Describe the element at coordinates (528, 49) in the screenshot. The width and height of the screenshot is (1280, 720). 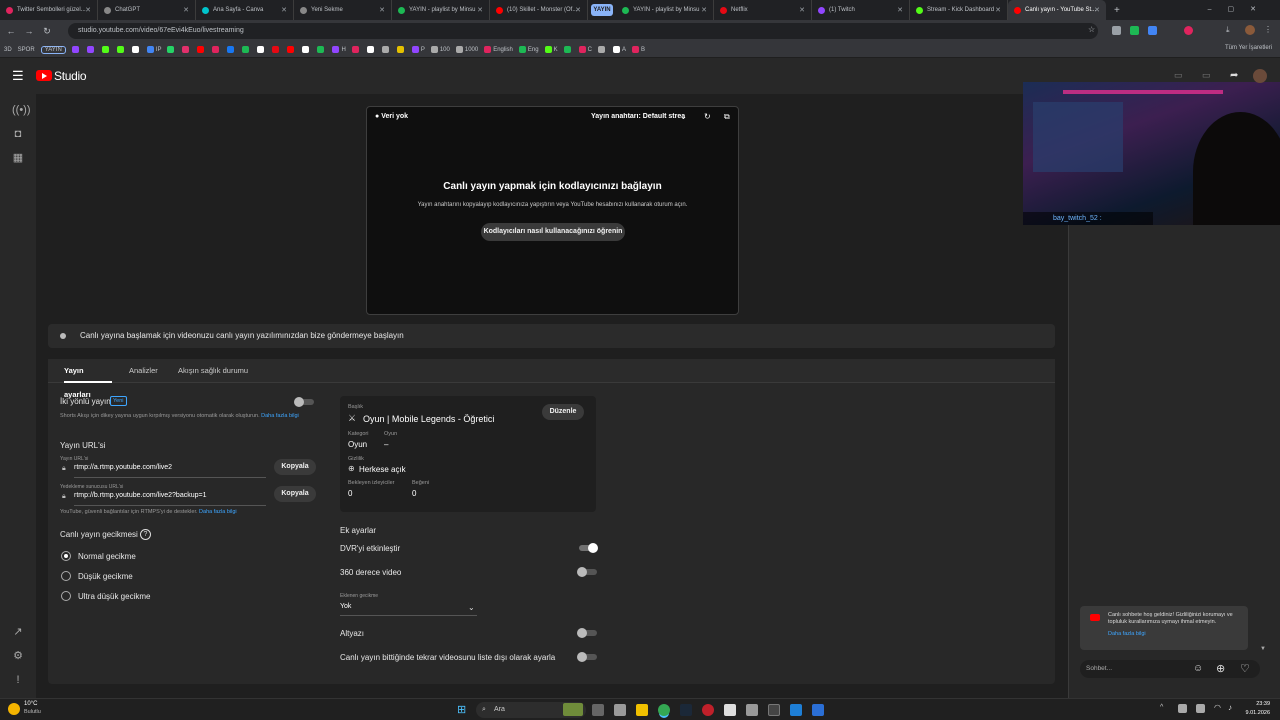
I see `bookmark-item: Eng` at that location.